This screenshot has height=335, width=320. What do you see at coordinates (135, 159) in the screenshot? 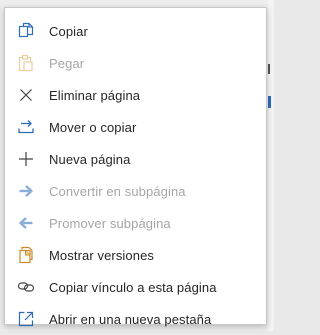
I see `menu-item-new-page: Nueva página` at bounding box center [135, 159].